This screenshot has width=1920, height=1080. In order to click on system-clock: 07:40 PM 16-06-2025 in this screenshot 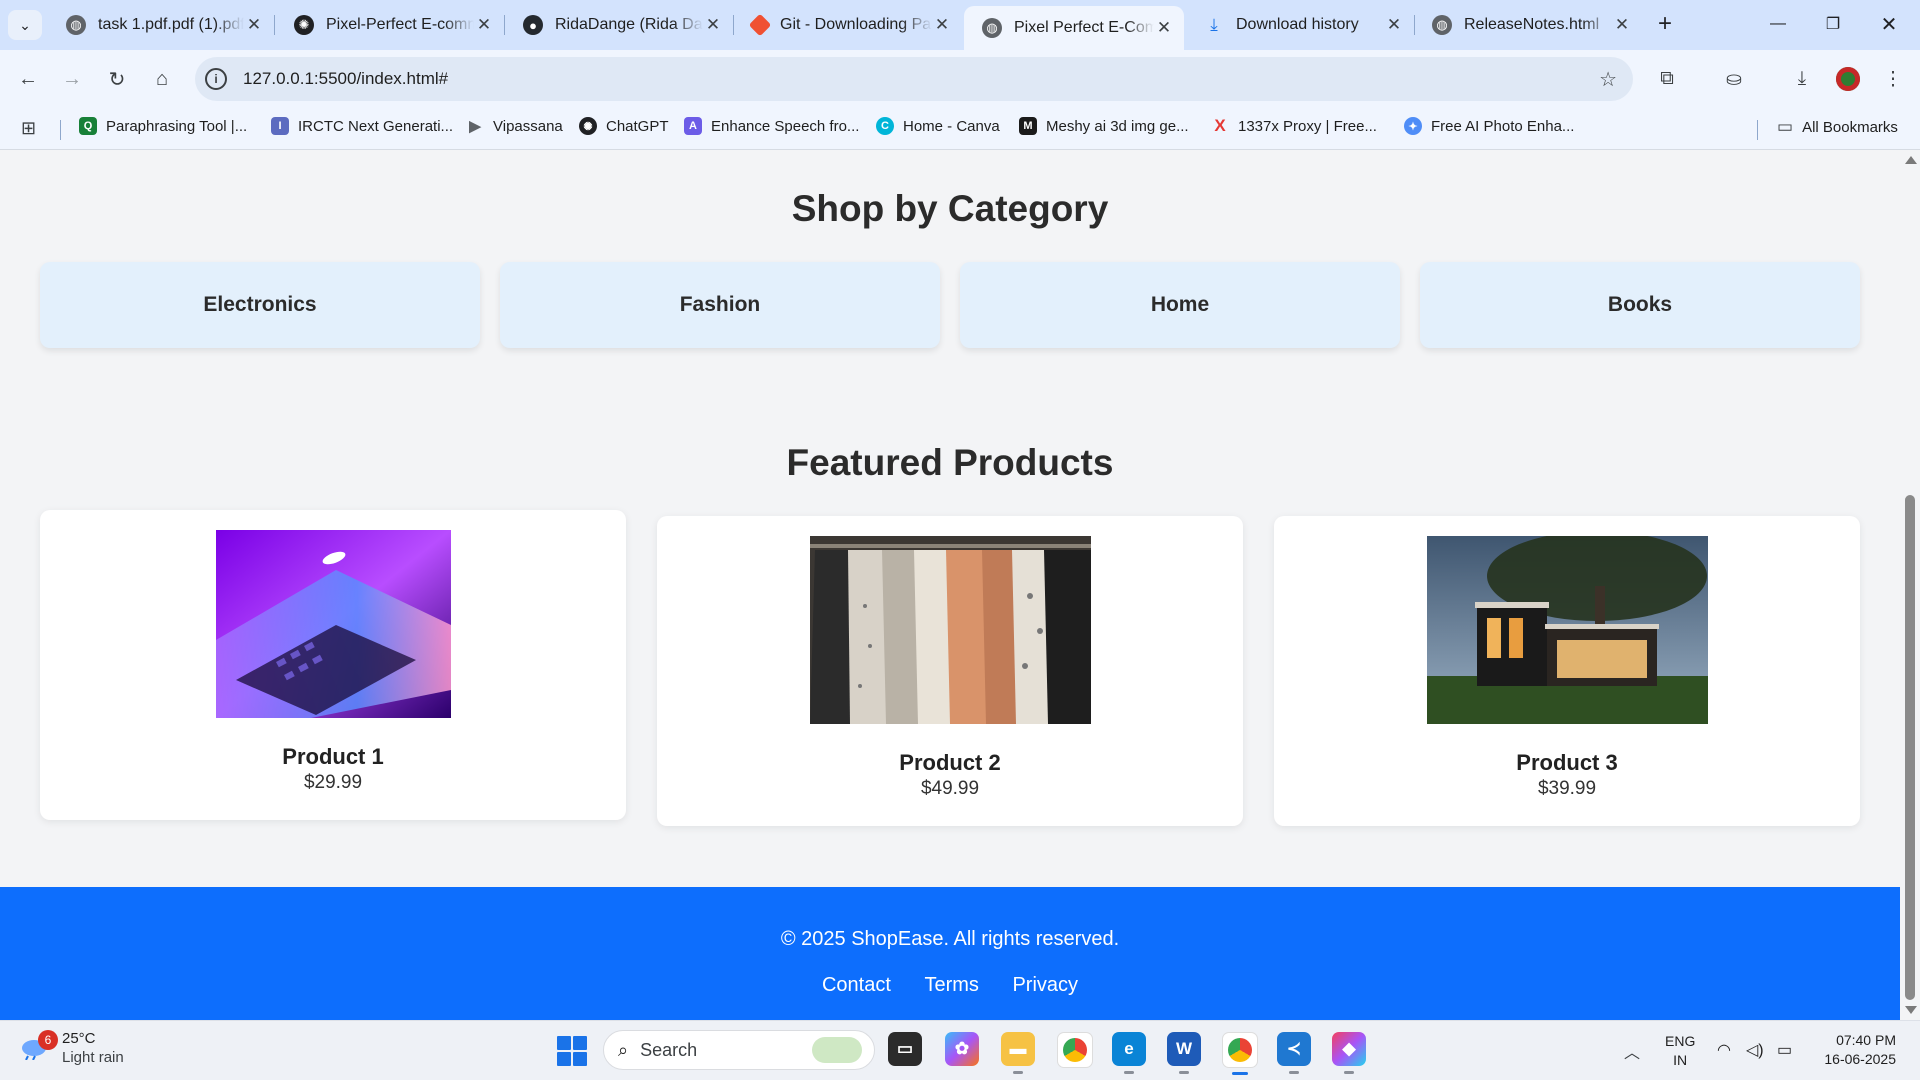, I will do `click(1853, 1050)`.